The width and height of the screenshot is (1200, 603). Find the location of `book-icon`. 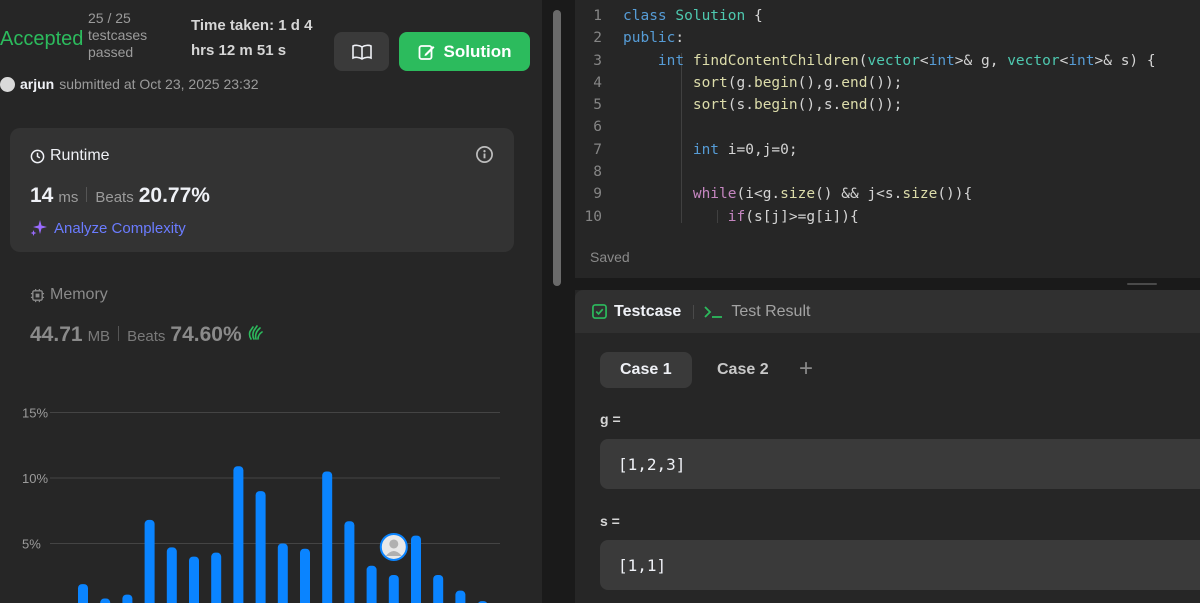

book-icon is located at coordinates (361, 52).